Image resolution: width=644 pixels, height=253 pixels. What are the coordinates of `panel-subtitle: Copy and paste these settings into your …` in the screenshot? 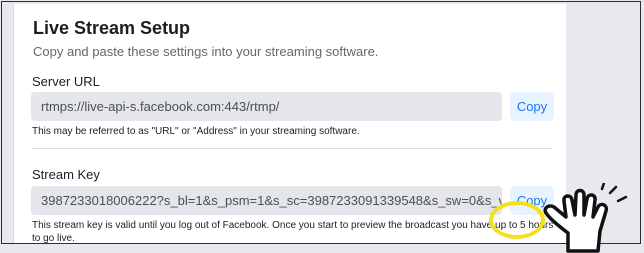 It's located at (206, 51).